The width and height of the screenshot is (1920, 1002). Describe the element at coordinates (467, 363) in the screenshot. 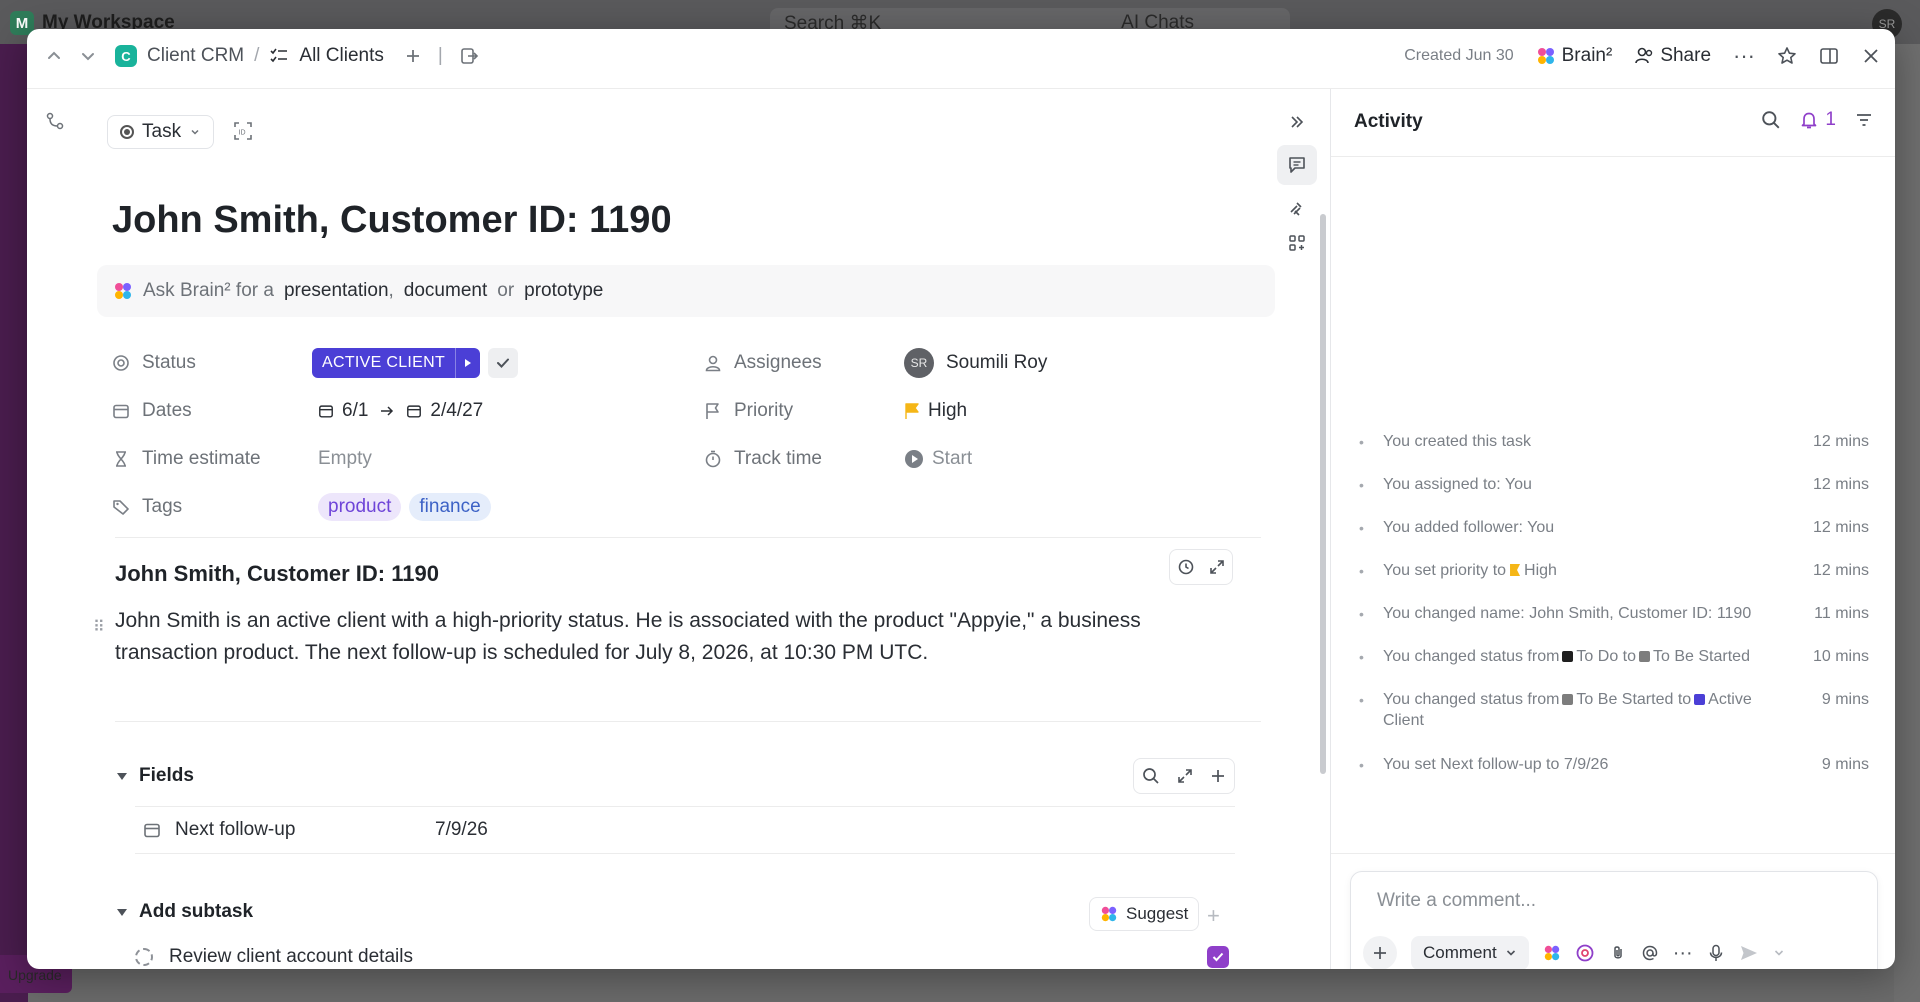

I see `status-next-icon` at that location.